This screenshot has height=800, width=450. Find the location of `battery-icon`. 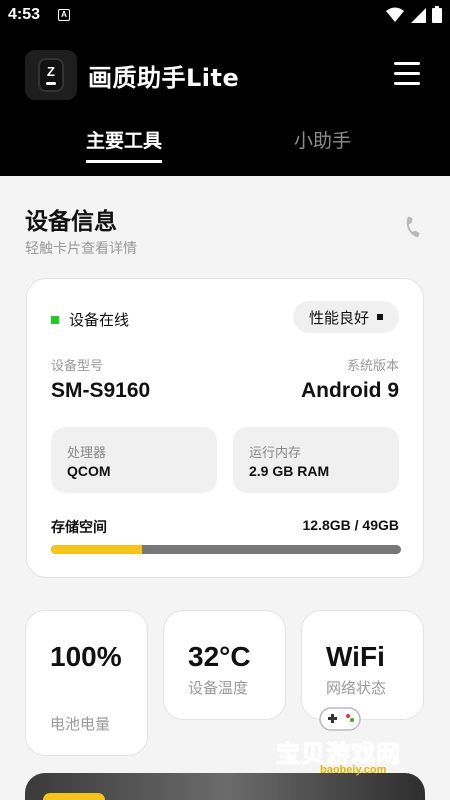

battery-icon is located at coordinates (437, 14).